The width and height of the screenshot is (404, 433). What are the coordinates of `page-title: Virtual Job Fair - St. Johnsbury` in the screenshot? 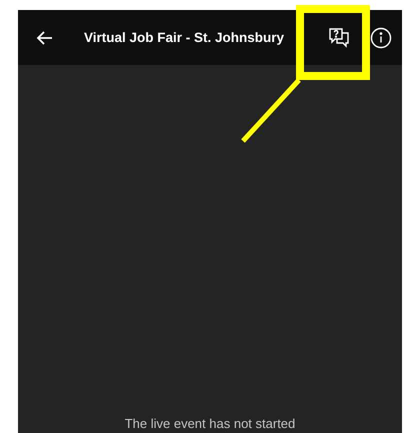 It's located at (185, 37).